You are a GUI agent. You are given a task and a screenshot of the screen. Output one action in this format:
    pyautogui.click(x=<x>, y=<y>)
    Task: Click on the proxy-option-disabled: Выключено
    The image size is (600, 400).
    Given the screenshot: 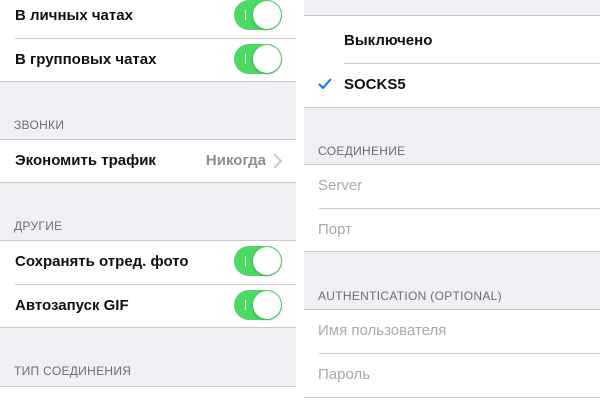 What is the action you would take?
    pyautogui.click(x=452, y=41)
    